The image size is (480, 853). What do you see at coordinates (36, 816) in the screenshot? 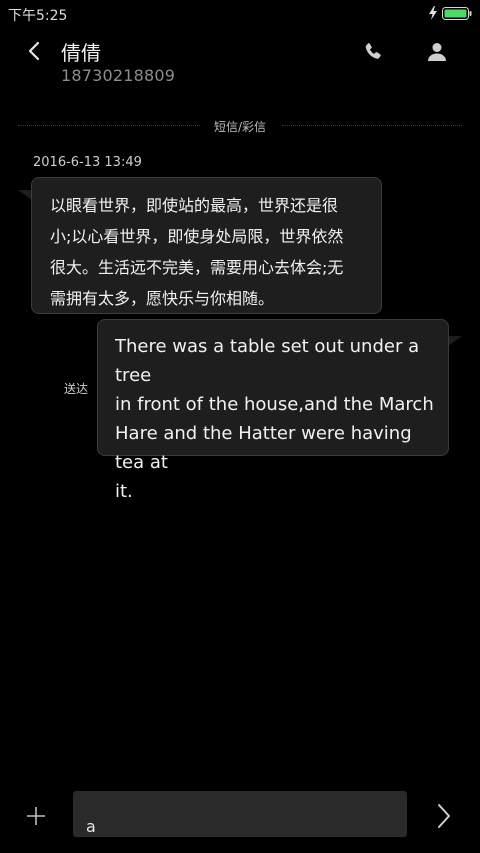
I see `plus-icon` at bounding box center [36, 816].